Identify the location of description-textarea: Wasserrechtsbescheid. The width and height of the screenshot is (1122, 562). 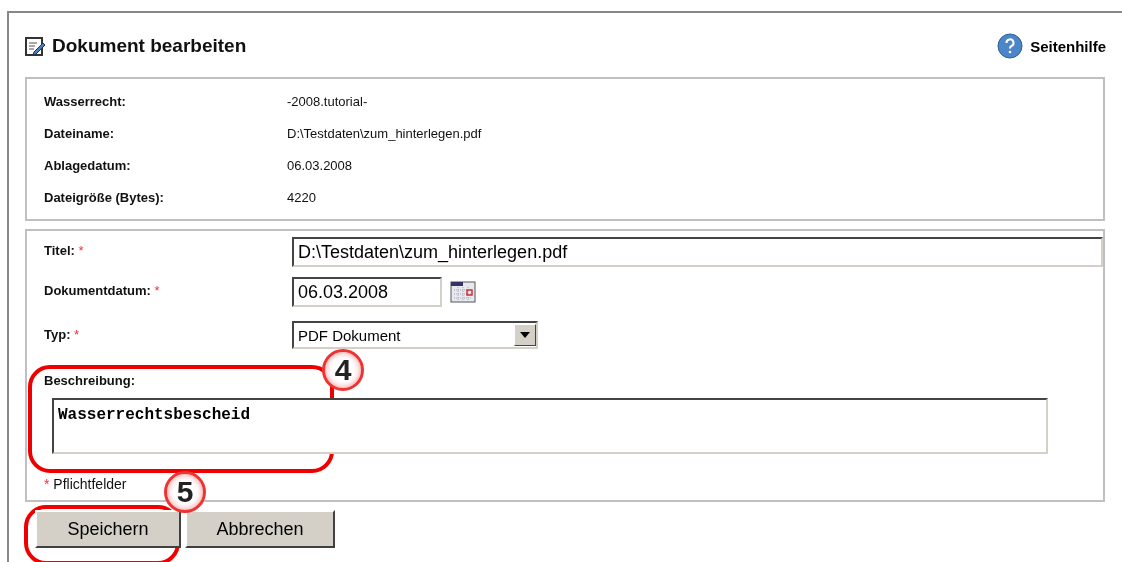
(550, 426).